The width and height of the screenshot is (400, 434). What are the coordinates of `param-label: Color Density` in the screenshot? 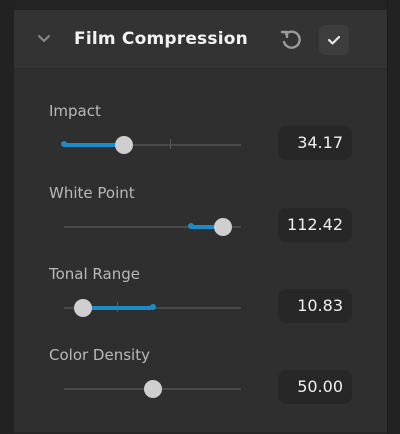 It's located at (99, 355).